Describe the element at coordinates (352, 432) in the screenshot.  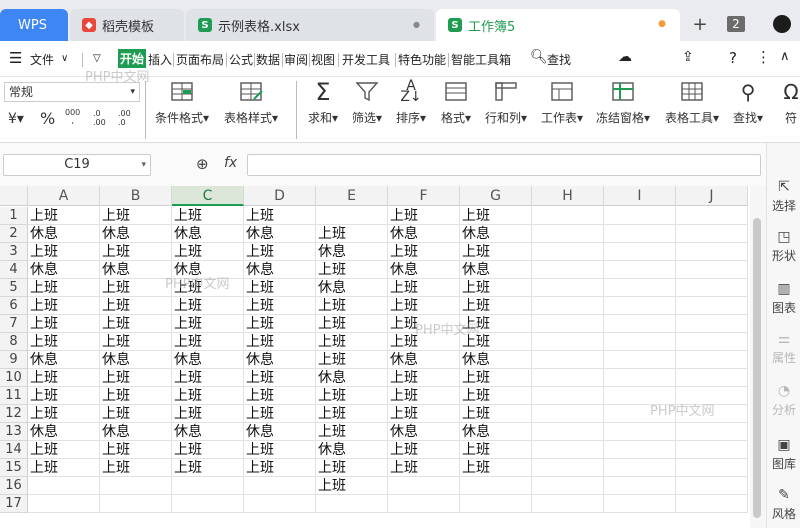
I see `cell-E13: 上班` at that location.